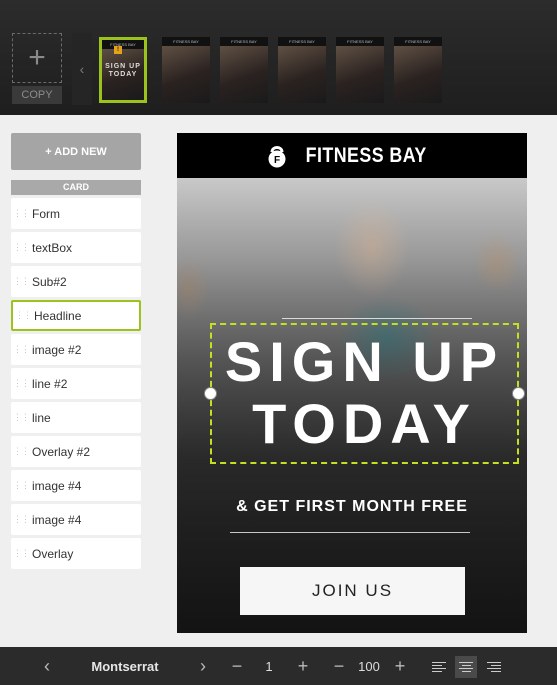  What do you see at coordinates (518, 393) in the screenshot?
I see `resize-handle-right` at bounding box center [518, 393].